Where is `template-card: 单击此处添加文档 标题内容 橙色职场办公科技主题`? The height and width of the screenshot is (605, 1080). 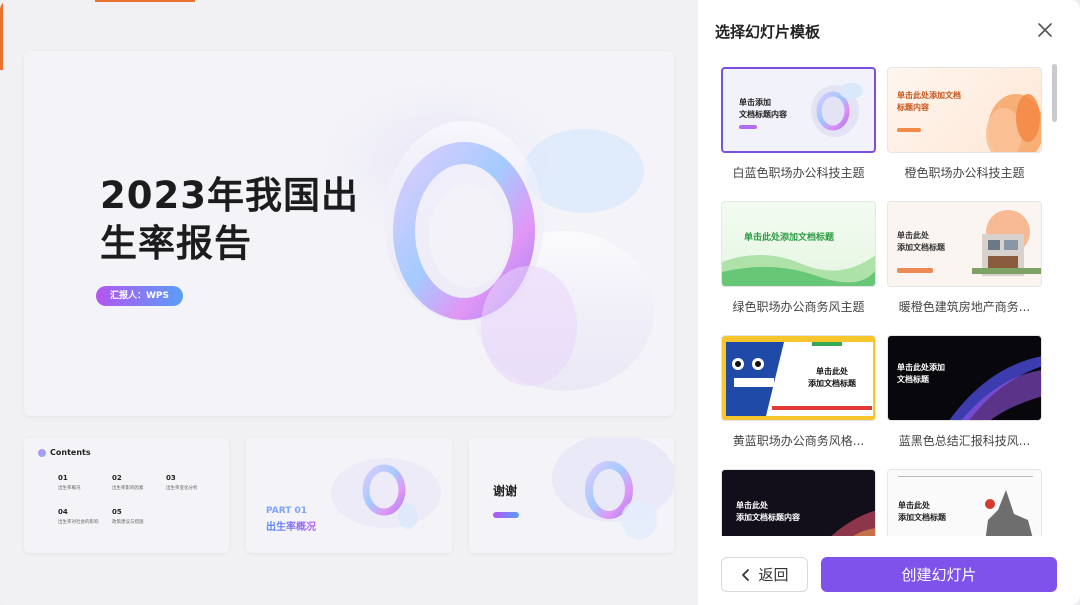
template-card: 单击此处添加文档 标题内容 橙色职场办公科技主题 is located at coordinates (964, 124).